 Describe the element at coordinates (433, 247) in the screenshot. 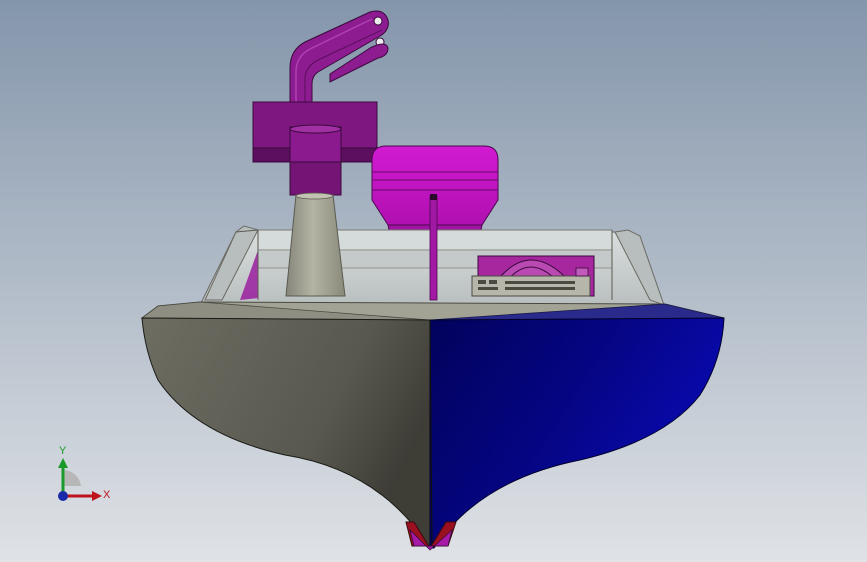

I see `antenna-pole` at that location.